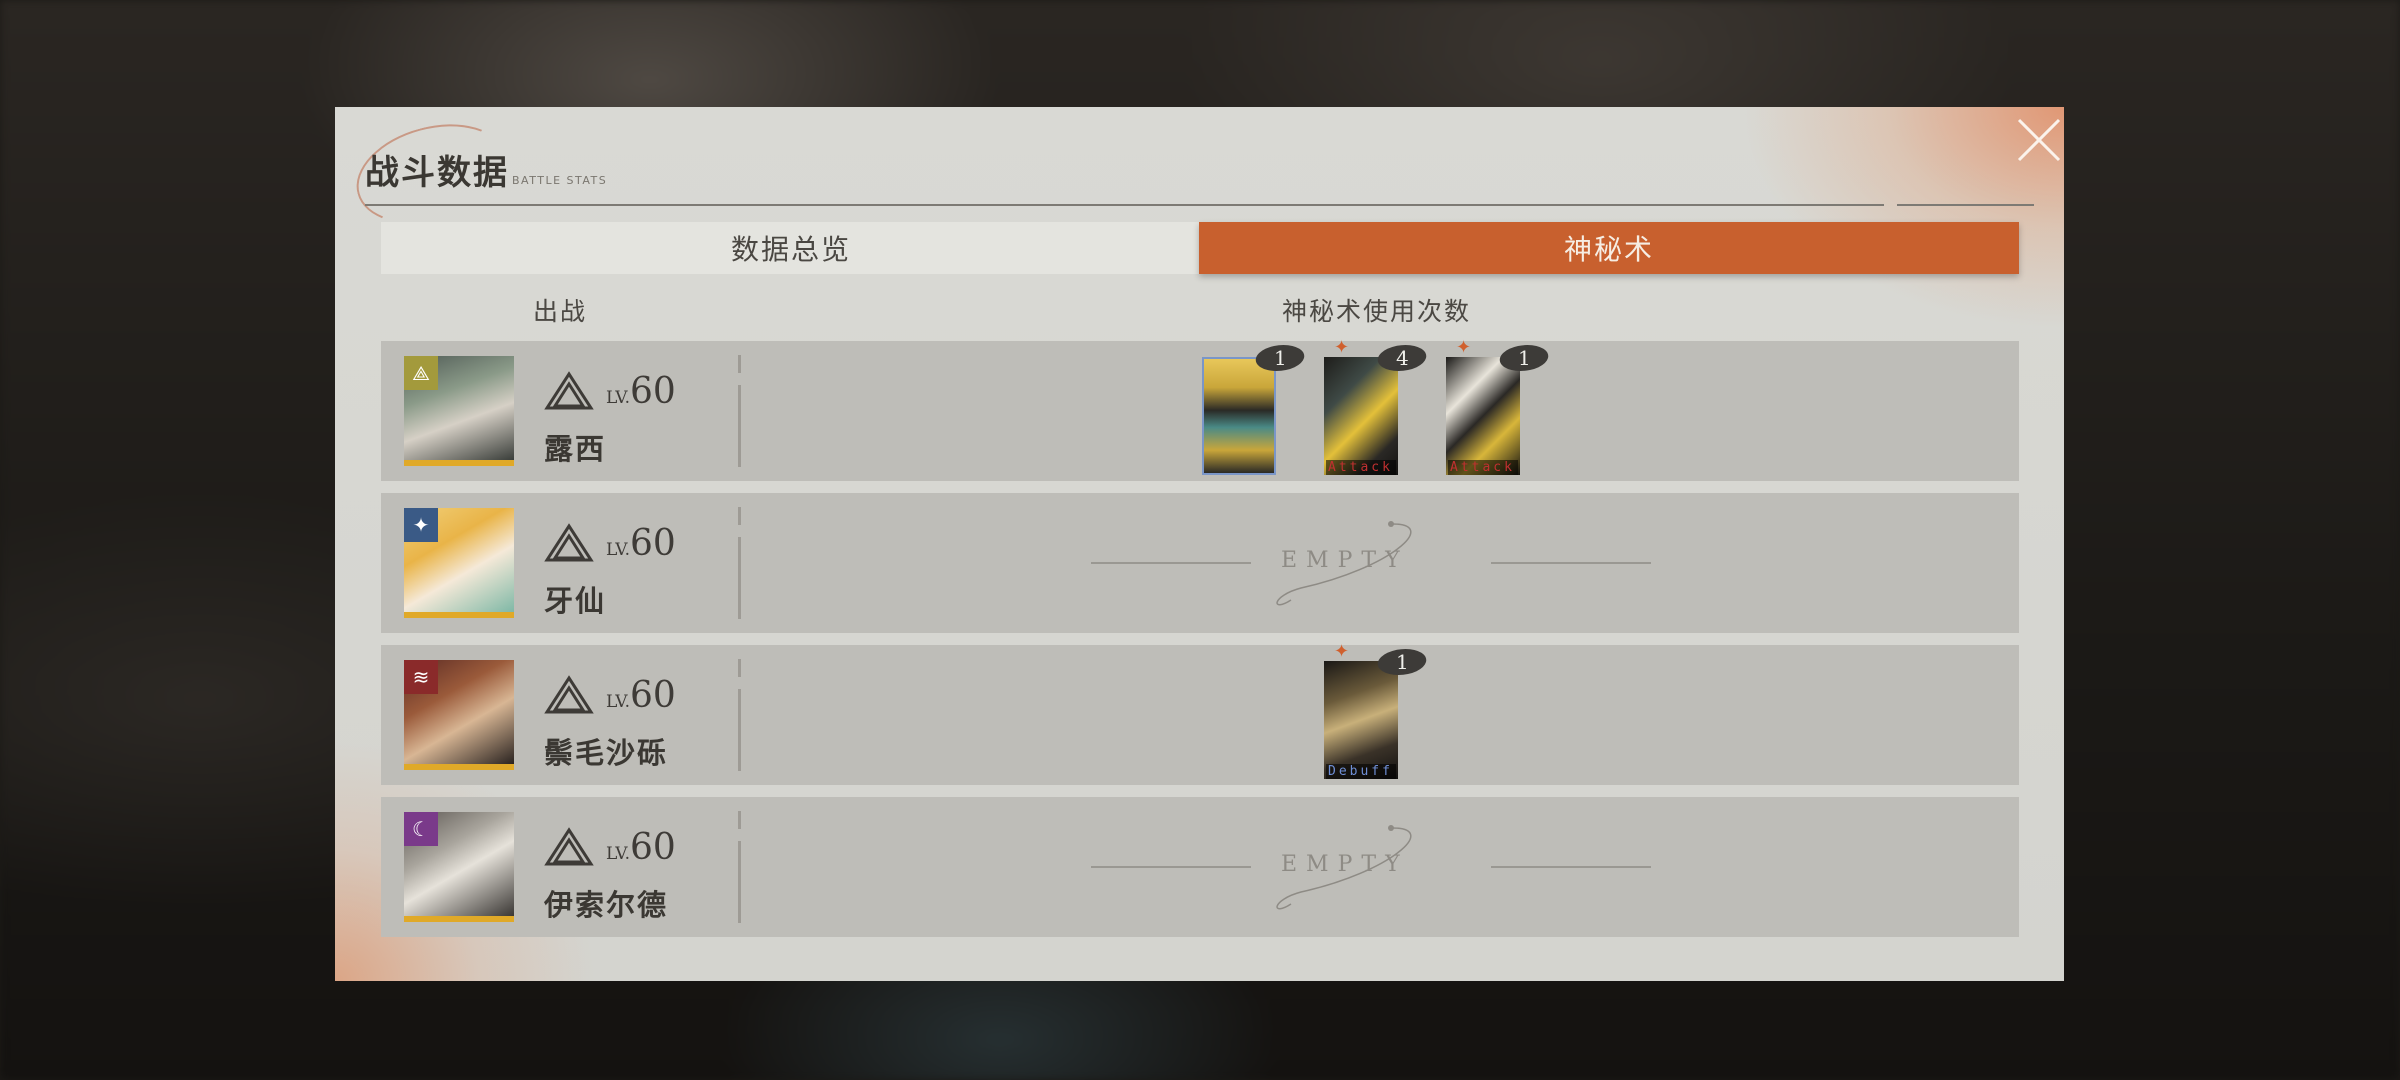  Describe the element at coordinates (421, 677) in the screenshot. I see `beast-icon: ≋` at that location.